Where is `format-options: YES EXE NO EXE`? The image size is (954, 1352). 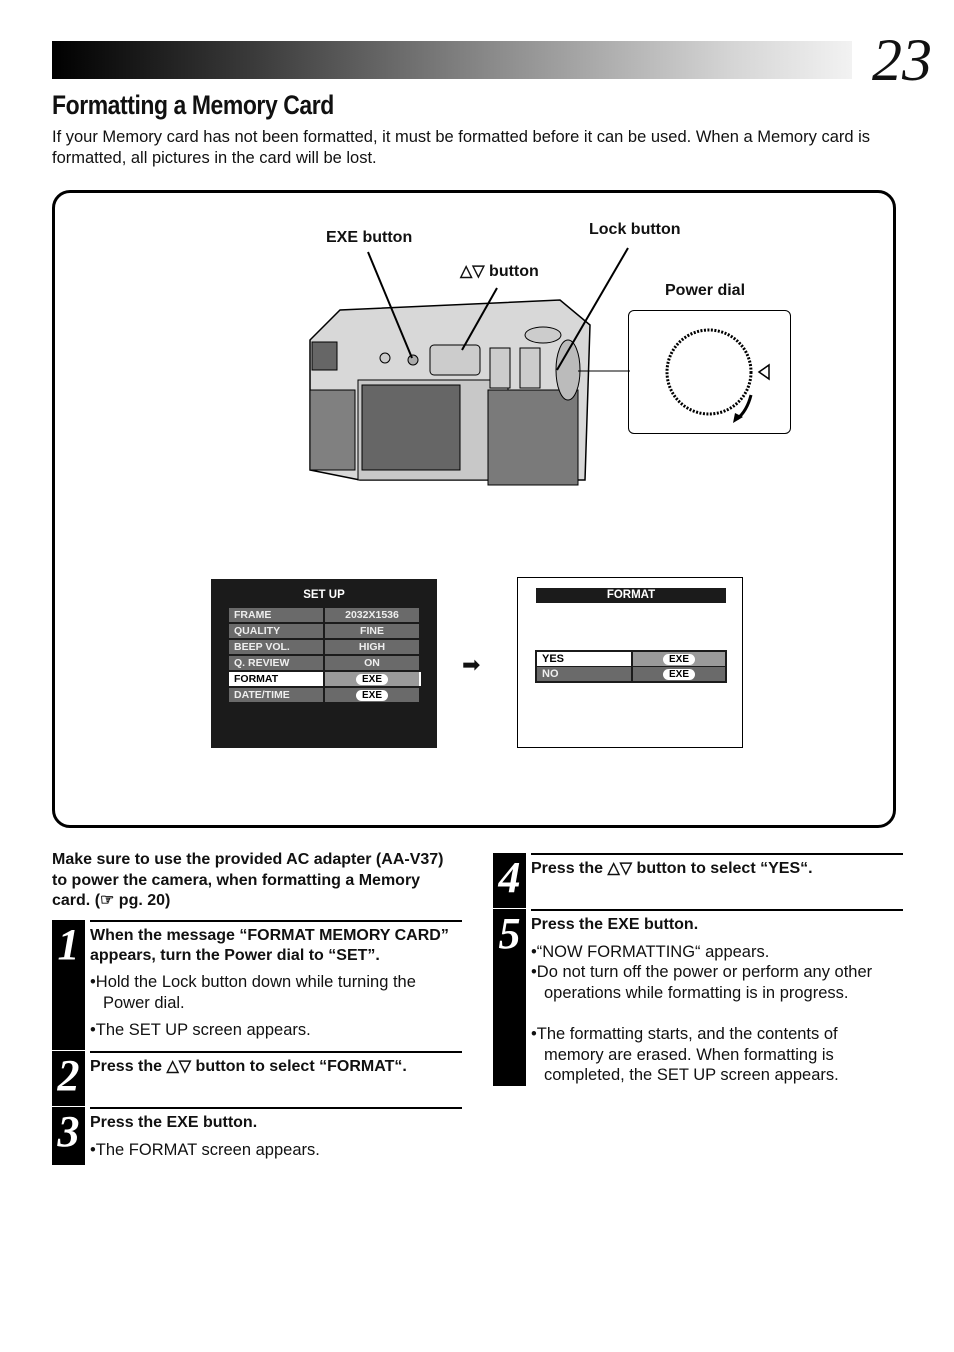
format-options: YES EXE NO EXE is located at coordinates (631, 666).